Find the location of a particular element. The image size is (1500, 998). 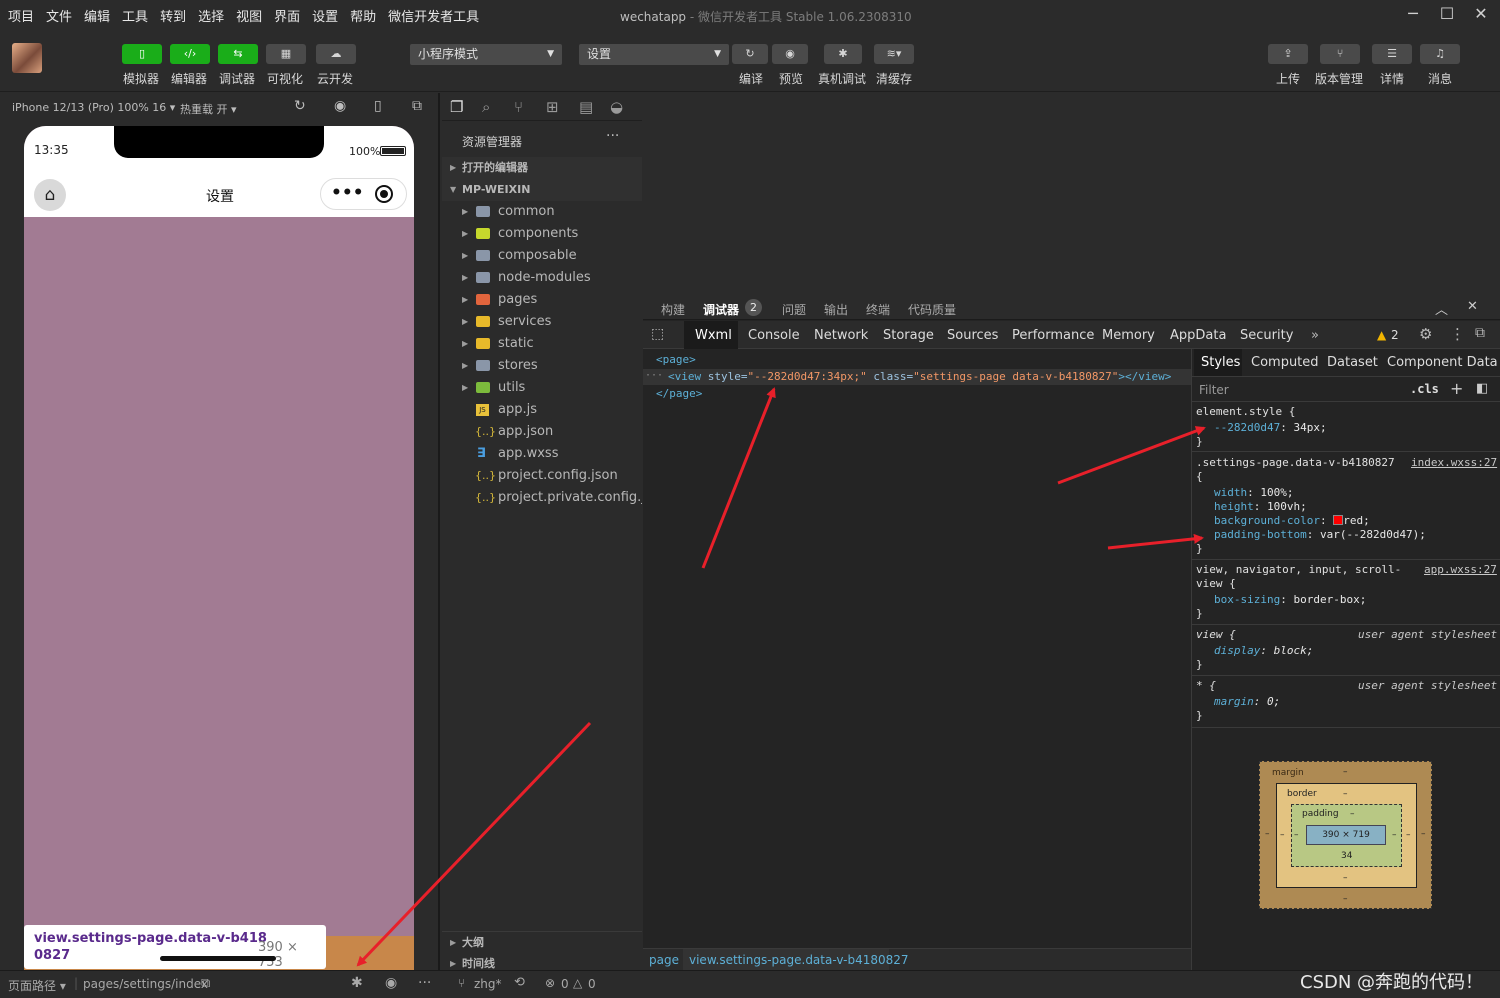

warning-count-status: 0 is located at coordinates (592, 984).